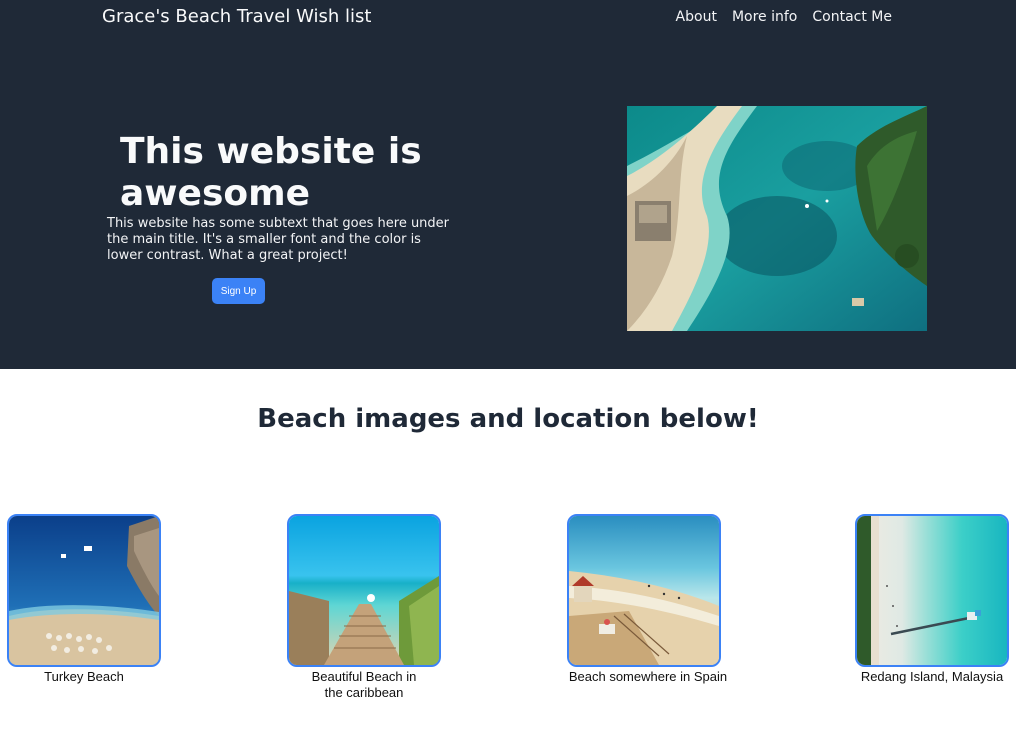 Image resolution: width=1016 pixels, height=741 pixels. What do you see at coordinates (764, 17) in the screenshot?
I see `nav-link-more-info: More info` at bounding box center [764, 17].